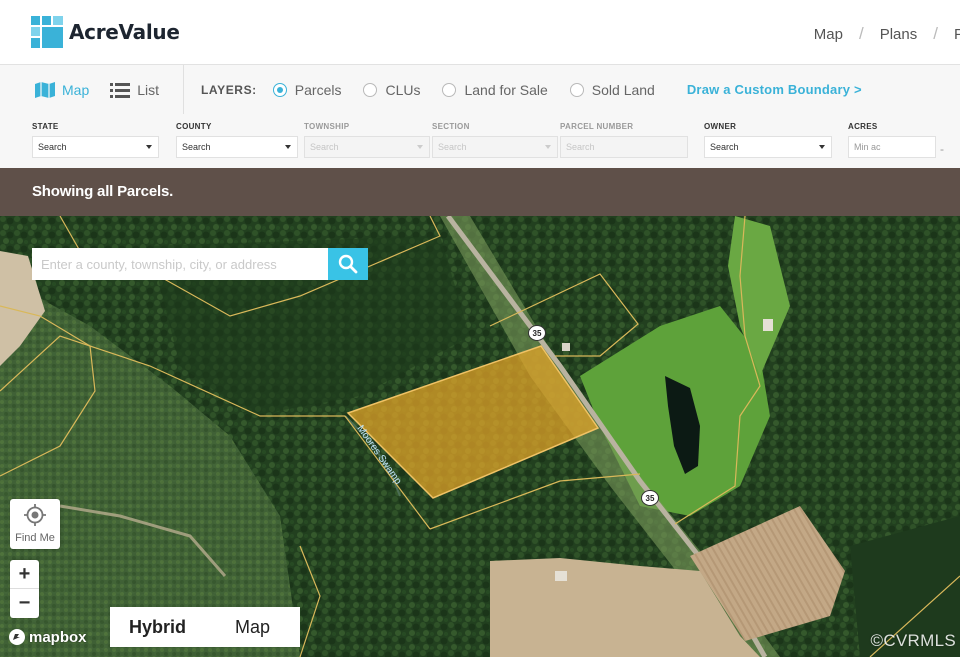  I want to click on layer-label: CLUs, so click(403, 89).